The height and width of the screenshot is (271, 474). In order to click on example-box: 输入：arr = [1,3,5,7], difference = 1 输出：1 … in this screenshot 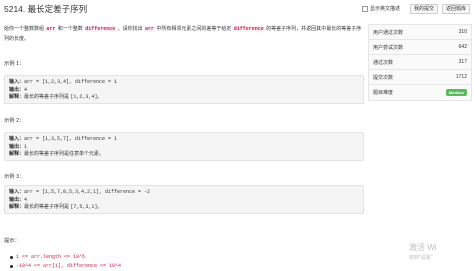, I will do `click(184, 146)`.